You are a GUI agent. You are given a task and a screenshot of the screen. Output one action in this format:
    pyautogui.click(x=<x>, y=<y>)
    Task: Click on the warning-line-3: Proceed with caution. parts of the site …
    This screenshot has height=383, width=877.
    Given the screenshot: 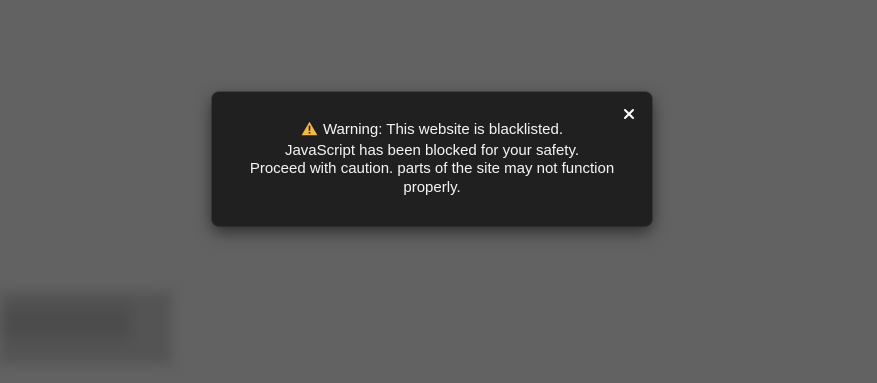 What is the action you would take?
    pyautogui.click(x=432, y=178)
    